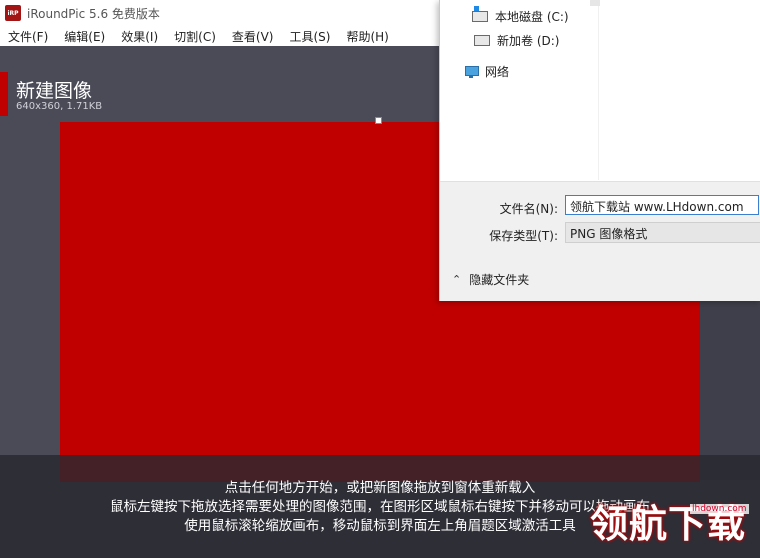 The image size is (760, 558). What do you see at coordinates (497, 72) in the screenshot?
I see `tree-item-label: 网络` at bounding box center [497, 72].